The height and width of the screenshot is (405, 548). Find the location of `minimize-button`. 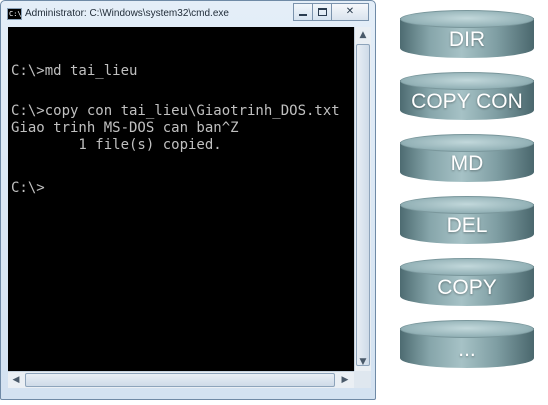

minimize-button is located at coordinates (303, 12).